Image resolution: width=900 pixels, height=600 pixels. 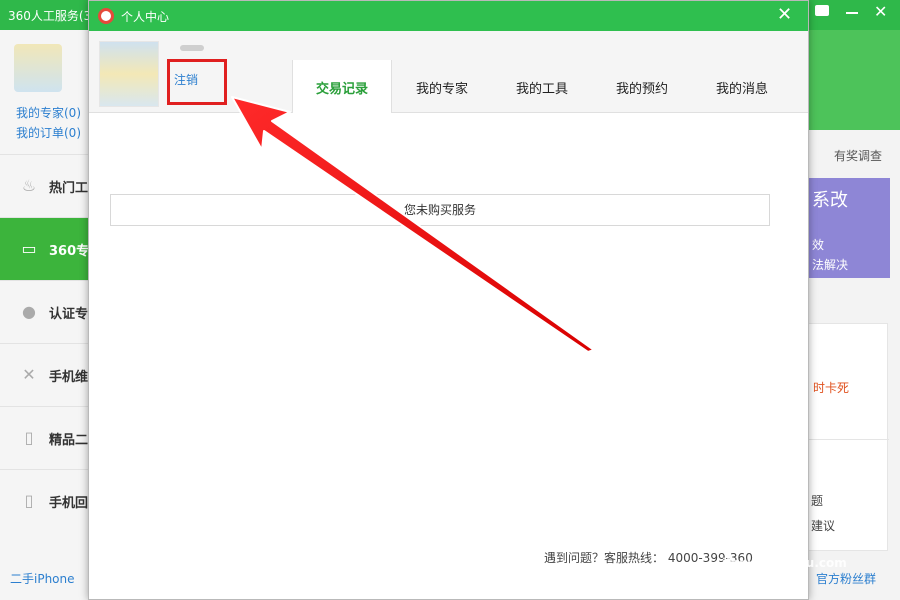 What do you see at coordinates (342, 86) in the screenshot?
I see `tab-transactions: 交易记录` at bounding box center [342, 86].